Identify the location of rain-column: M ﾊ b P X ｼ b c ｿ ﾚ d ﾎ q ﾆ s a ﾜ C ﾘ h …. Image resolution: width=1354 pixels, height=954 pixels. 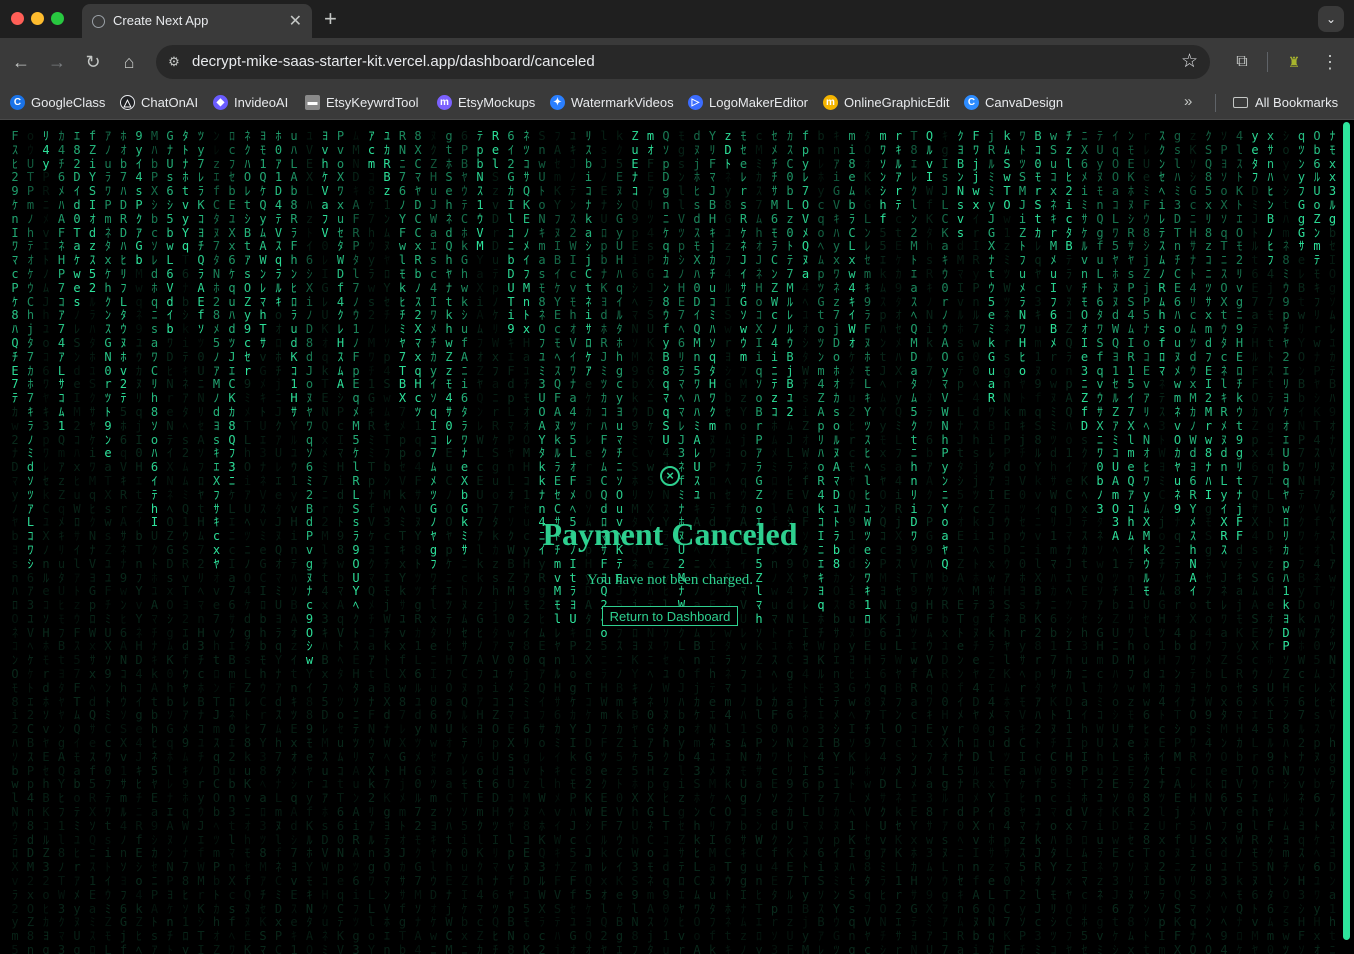
(155, 541).